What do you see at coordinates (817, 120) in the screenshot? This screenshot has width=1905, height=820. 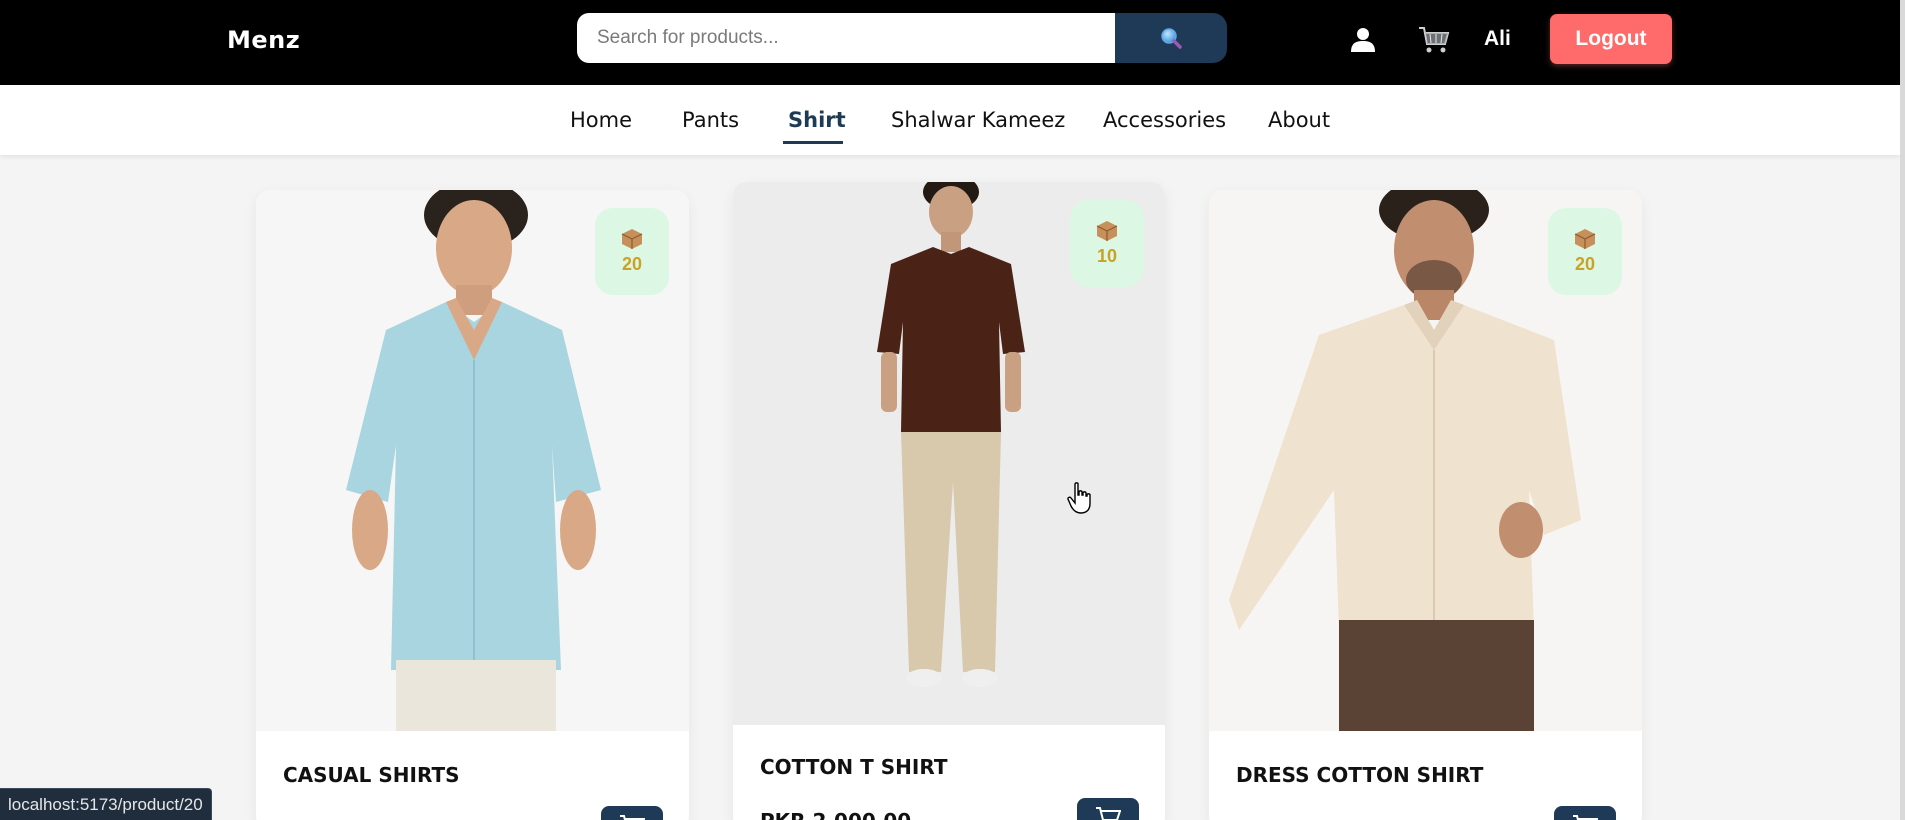 I see `nav-item-shirt: Shirt` at bounding box center [817, 120].